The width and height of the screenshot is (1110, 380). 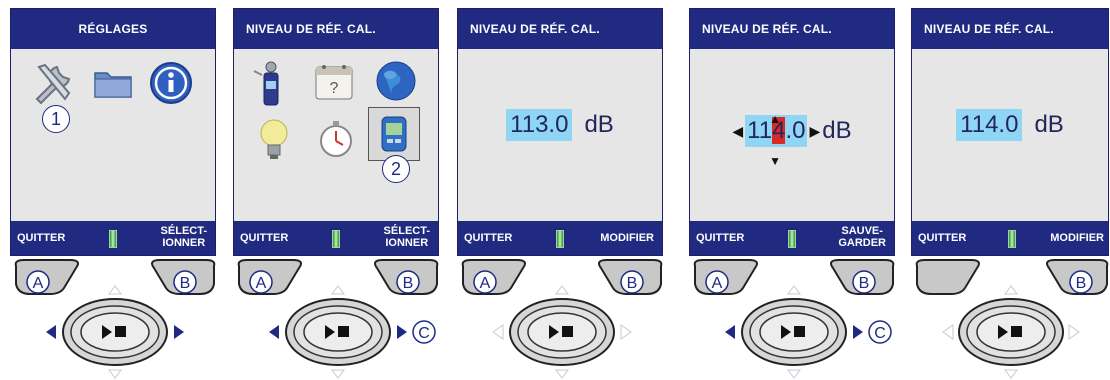 What do you see at coordinates (560, 125) in the screenshot?
I see `value-display: 113.0 dB` at bounding box center [560, 125].